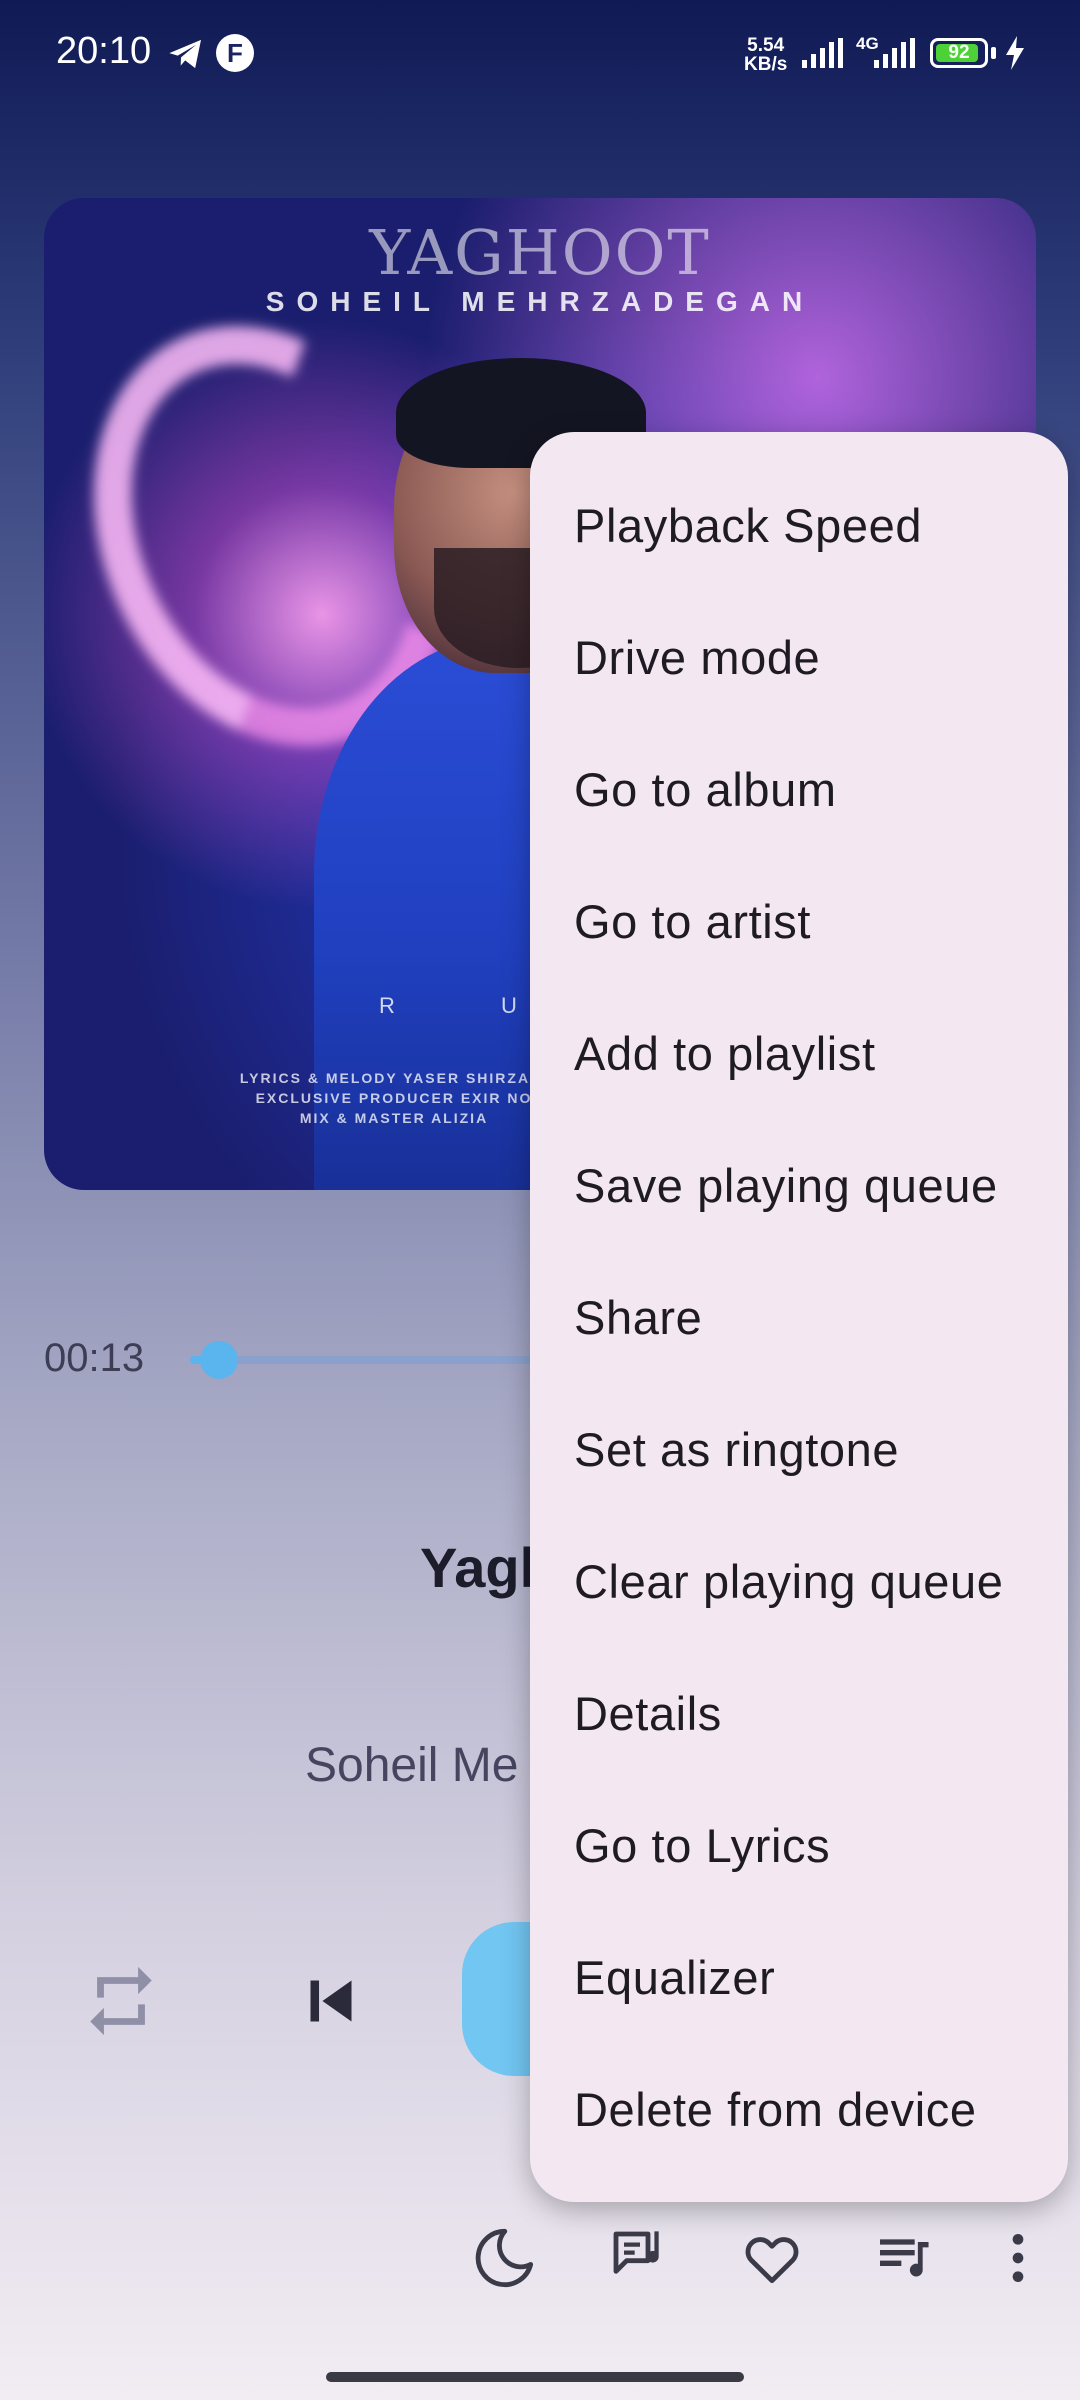 Image resolution: width=1080 pixels, height=2400 pixels. I want to click on app-notification-icon: F, so click(235, 53).